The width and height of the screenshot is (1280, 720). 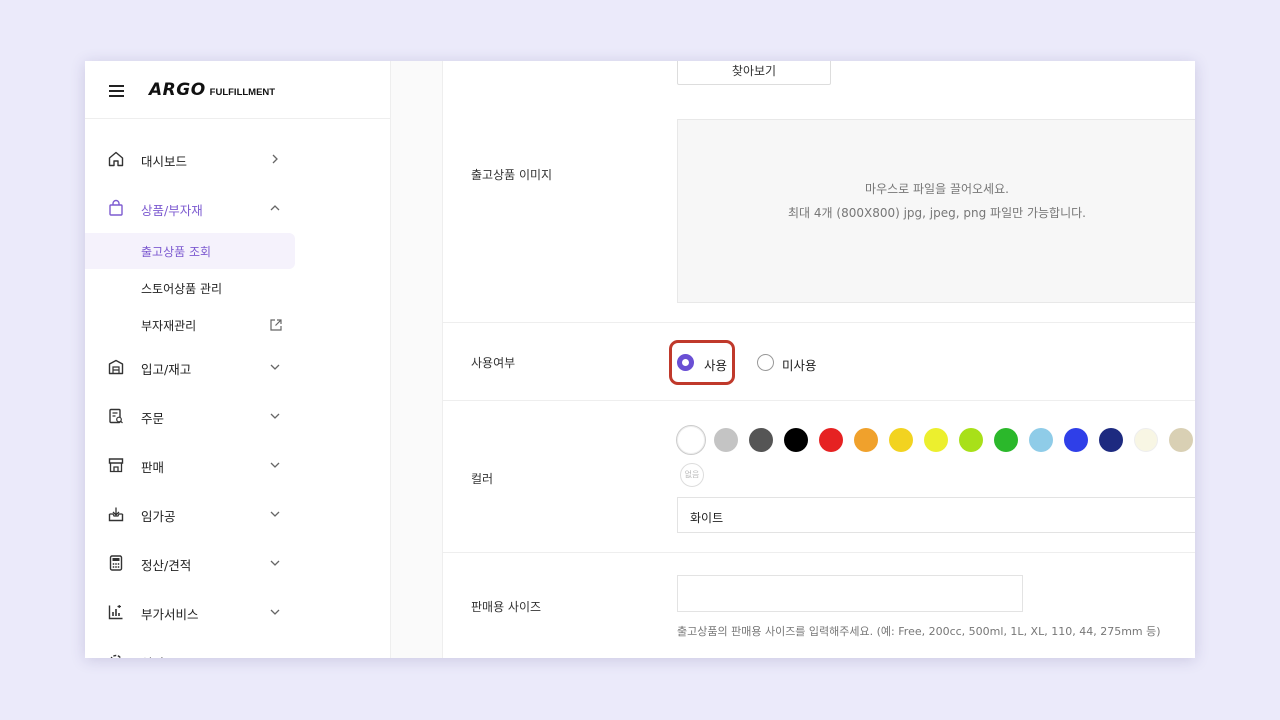 What do you see at coordinates (238, 465) in the screenshot?
I see `sidebar-item-sales: 판매` at bounding box center [238, 465].